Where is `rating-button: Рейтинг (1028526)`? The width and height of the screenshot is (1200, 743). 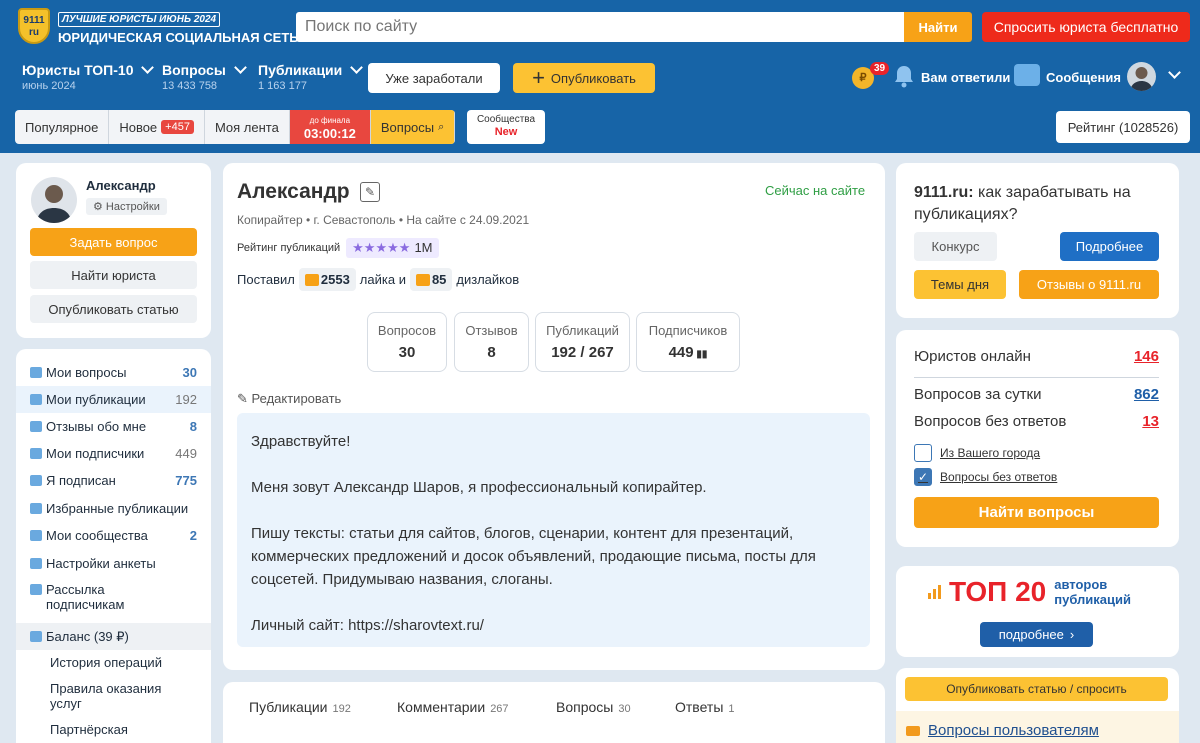
rating-button: Рейтинг (1028526) is located at coordinates (1123, 127).